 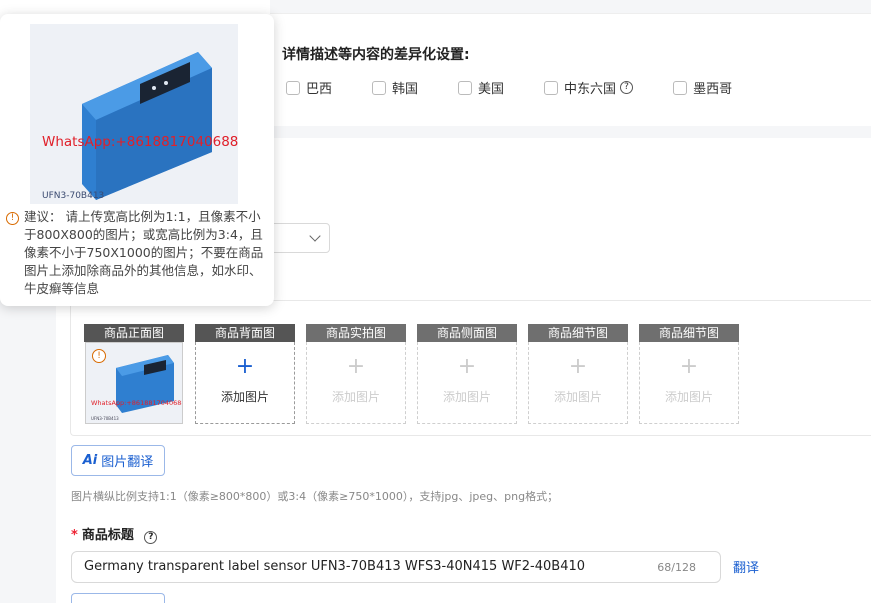 I want to click on product-photo-large: WhatsApp:+8618817040688 UFN3-70B413, so click(x=134, y=114).